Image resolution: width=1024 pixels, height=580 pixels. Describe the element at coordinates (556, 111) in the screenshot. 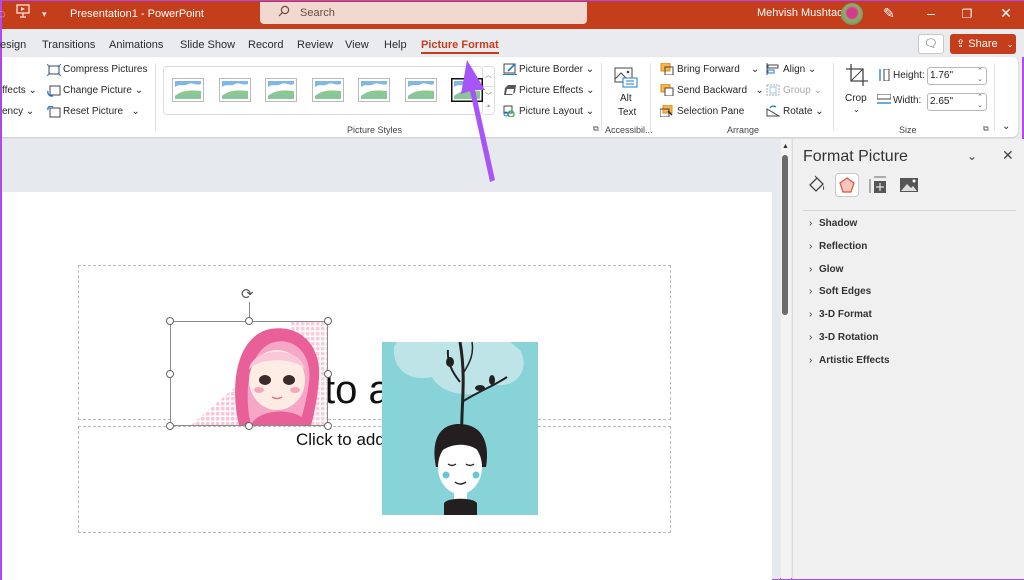

I see `picture-layout-button: Picture Layout ⌄` at that location.